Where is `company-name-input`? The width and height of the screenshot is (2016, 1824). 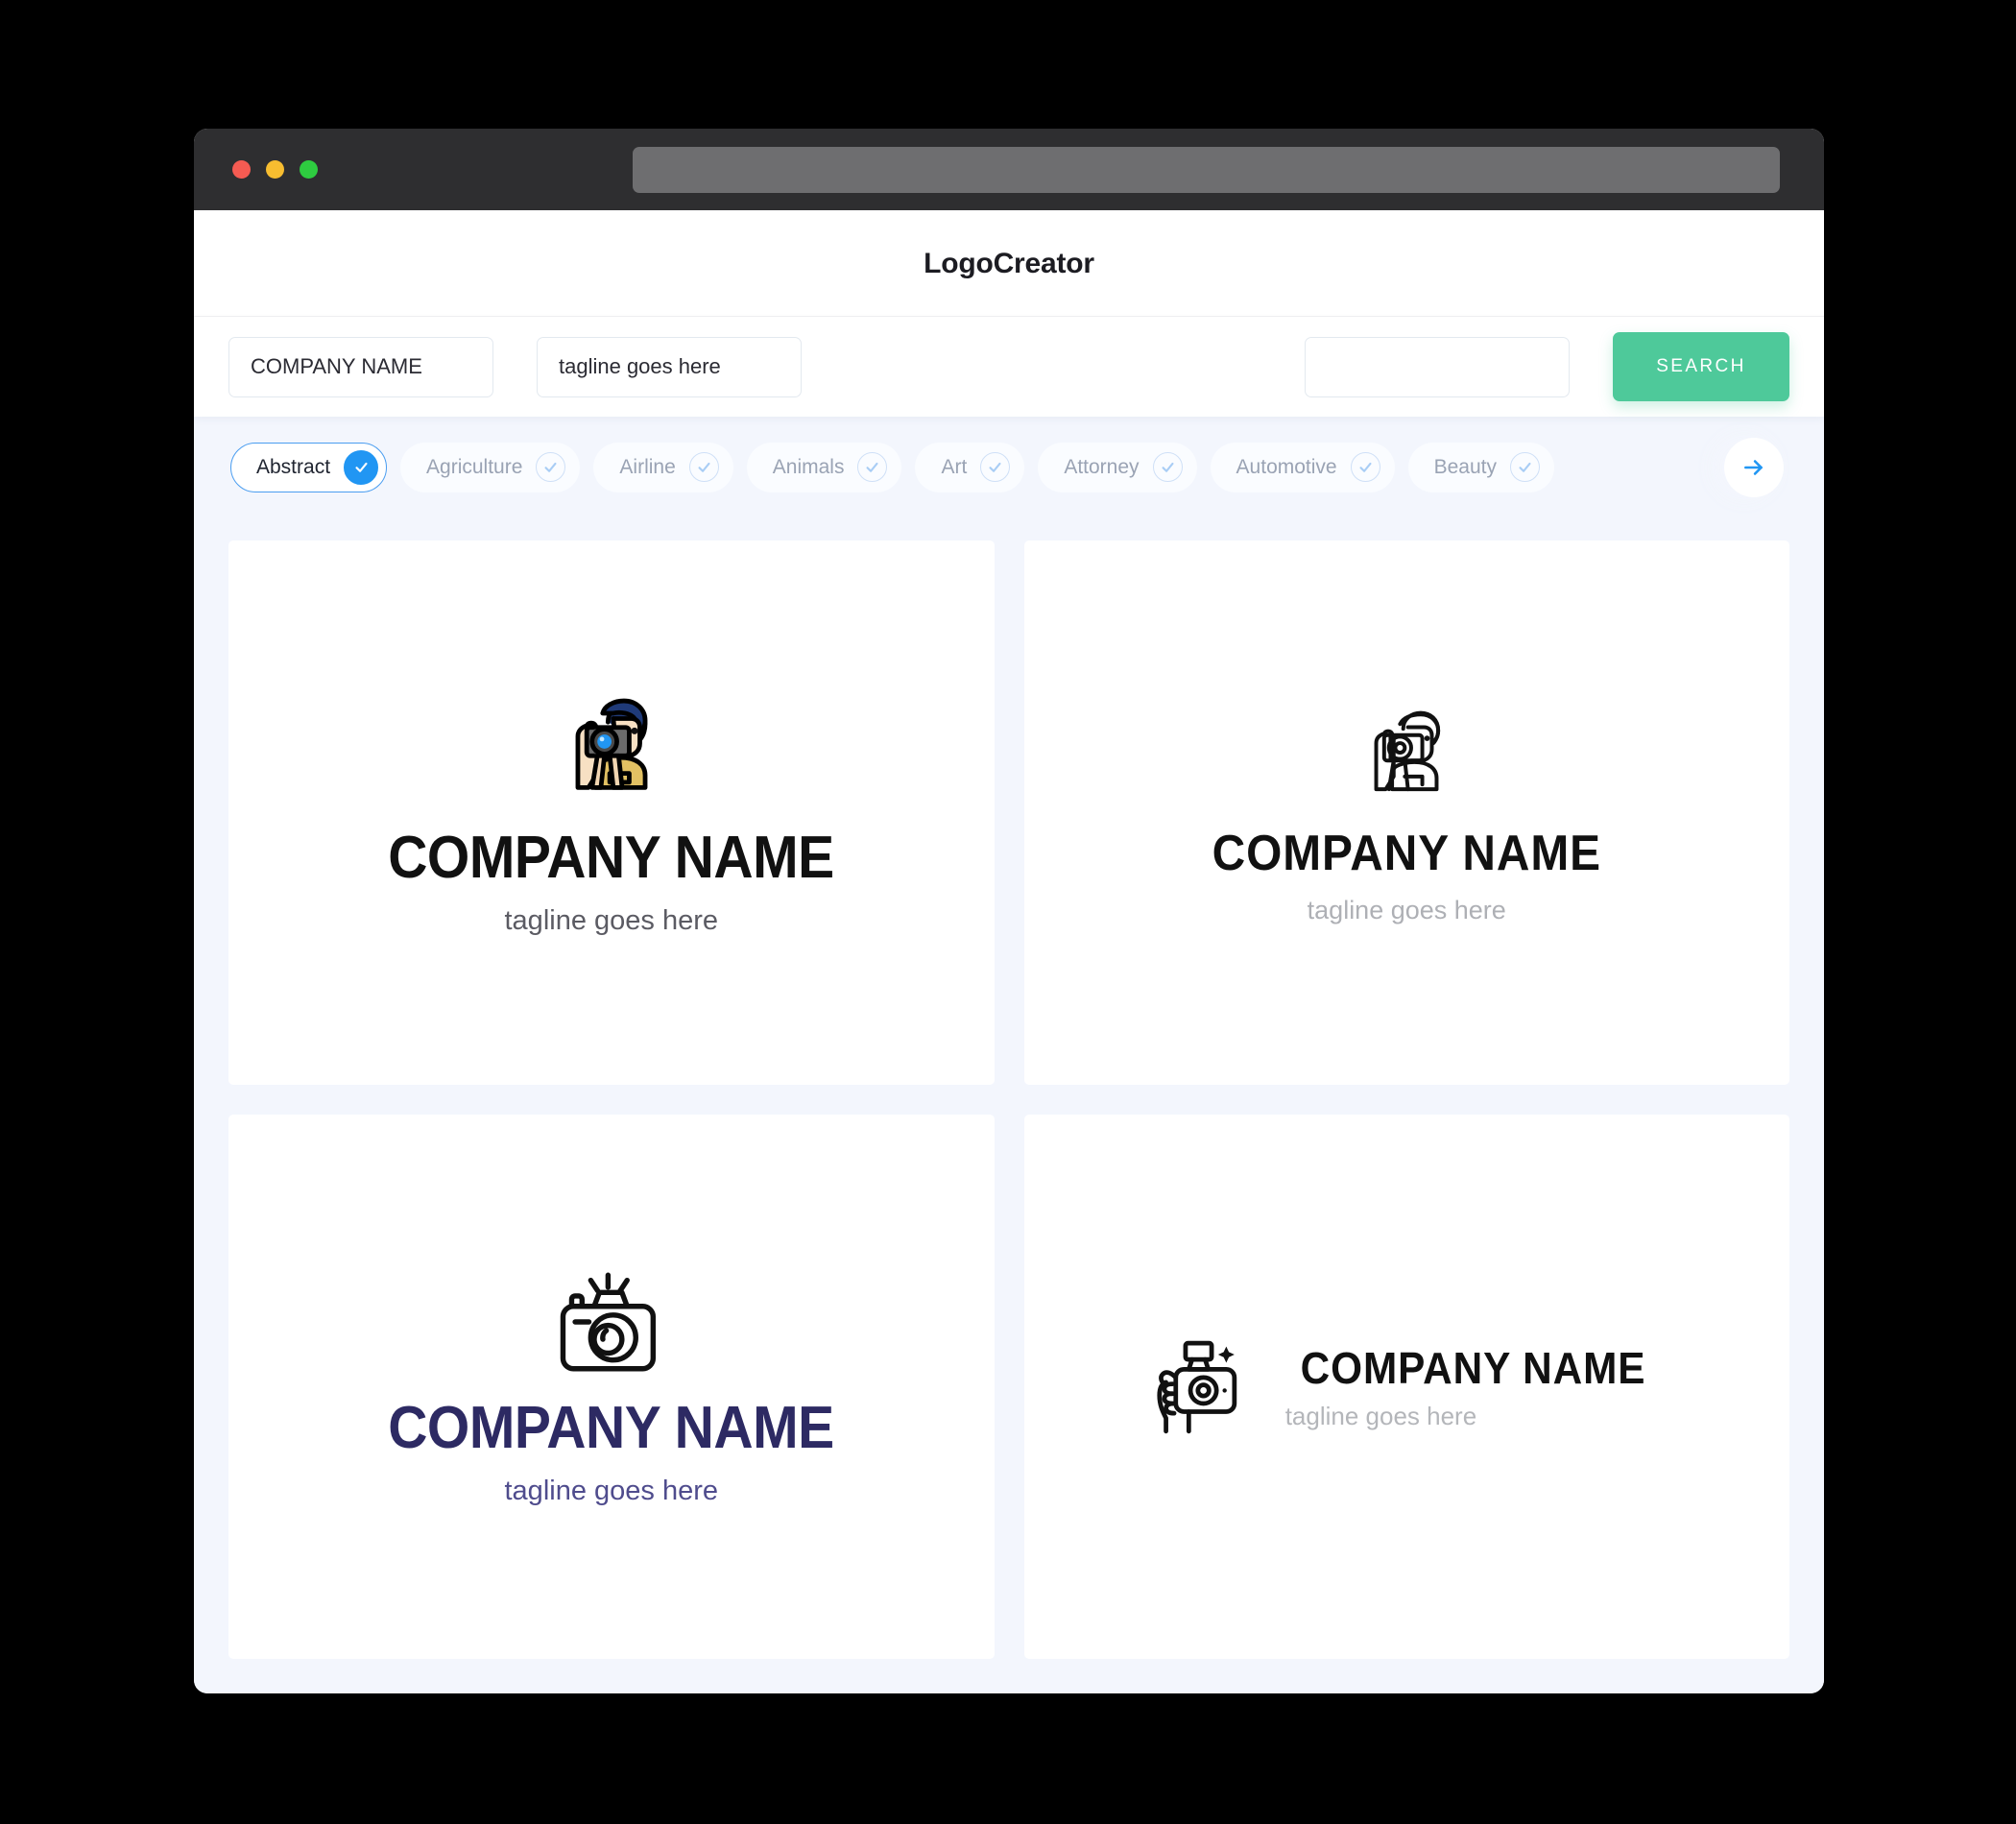 company-name-input is located at coordinates (360, 366).